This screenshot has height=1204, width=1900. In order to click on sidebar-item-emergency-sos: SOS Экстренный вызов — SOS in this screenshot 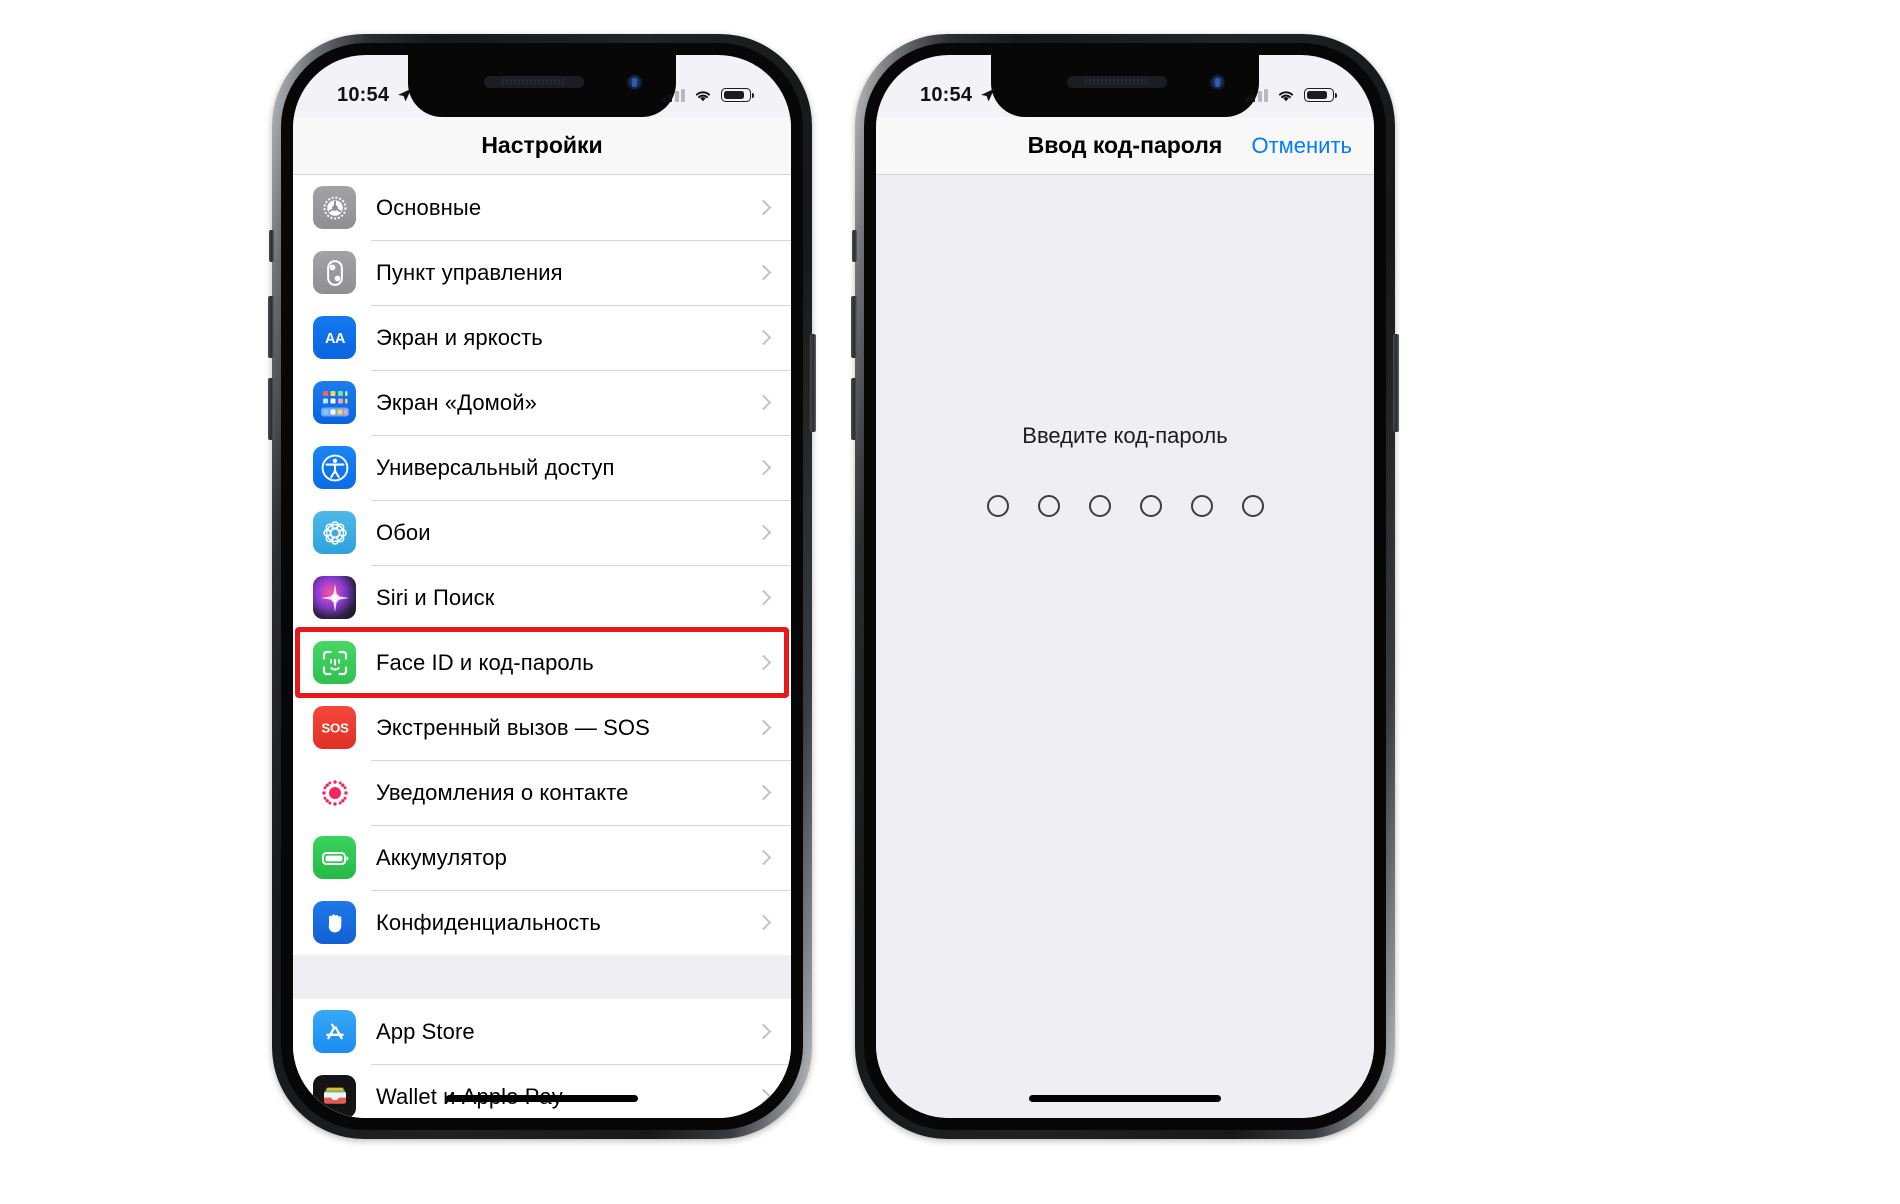, I will do `click(542, 727)`.